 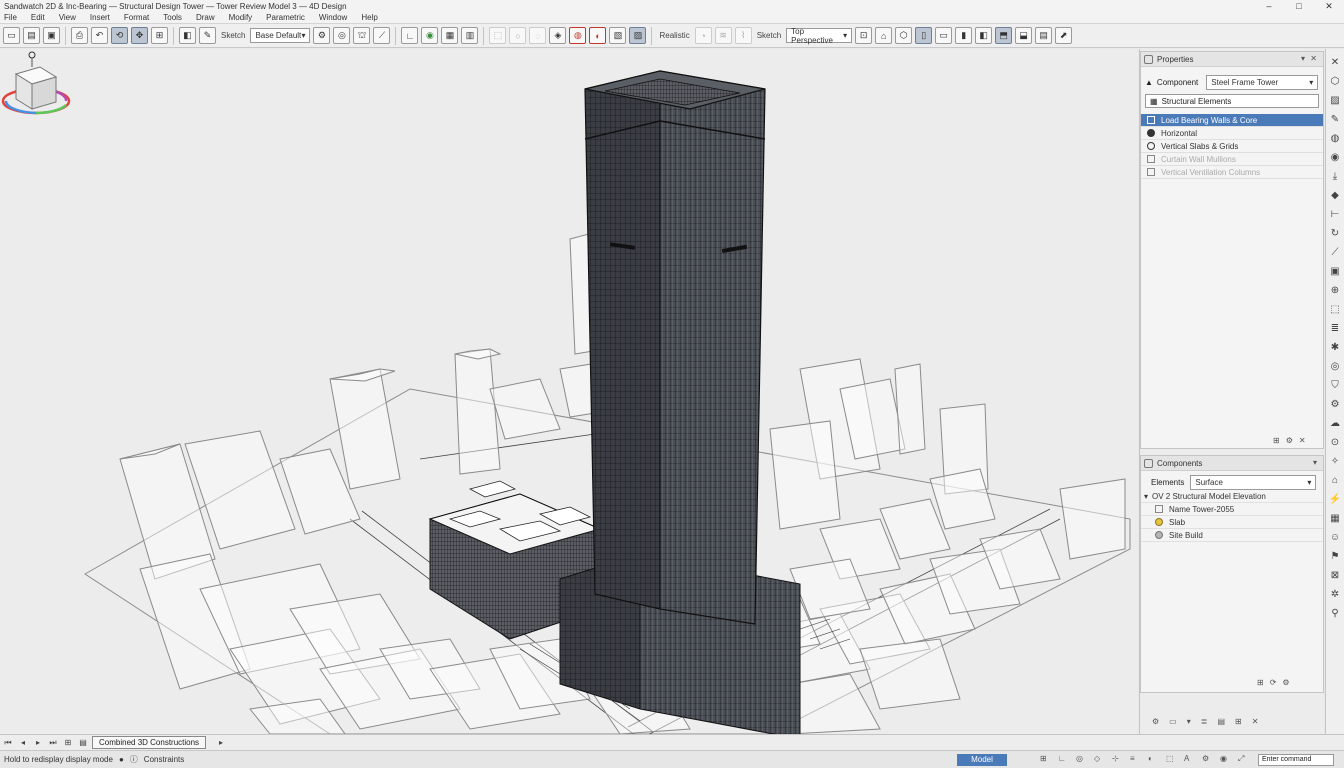 I want to click on tree-row-slab: Slab, so click(x=1232, y=522).